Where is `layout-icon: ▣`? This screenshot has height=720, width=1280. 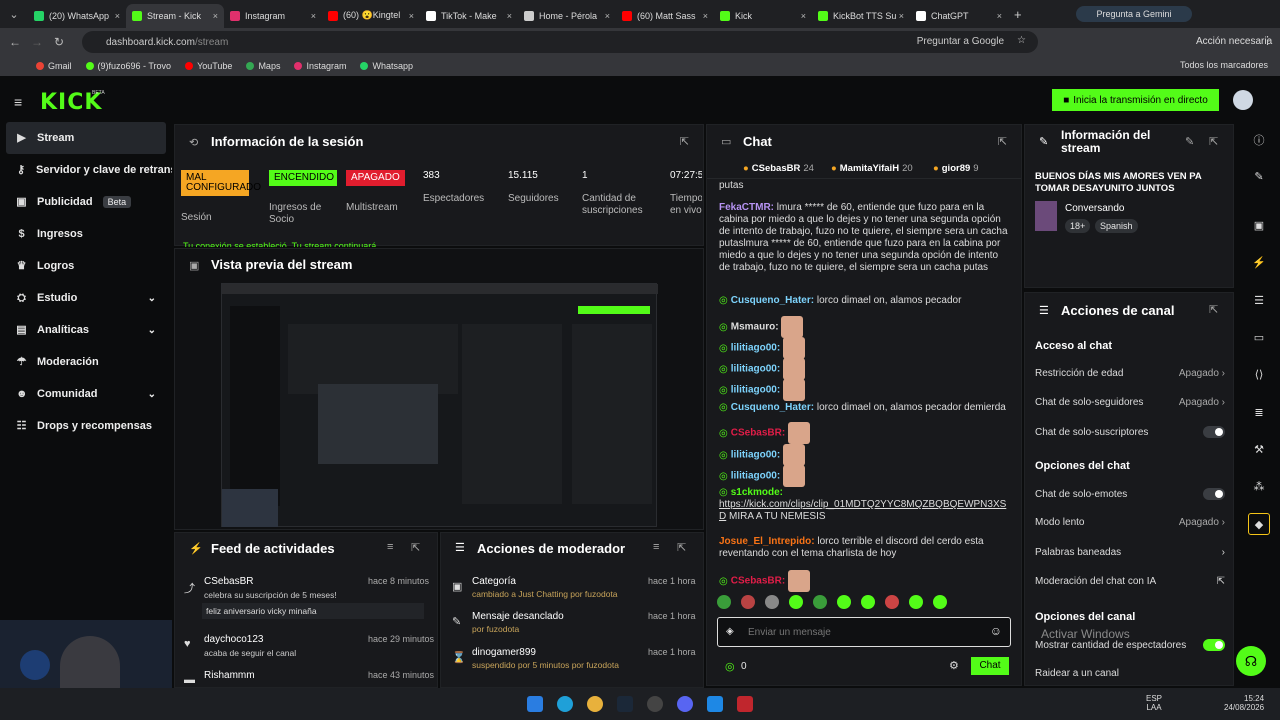 layout-icon: ▣ is located at coordinates (1259, 226).